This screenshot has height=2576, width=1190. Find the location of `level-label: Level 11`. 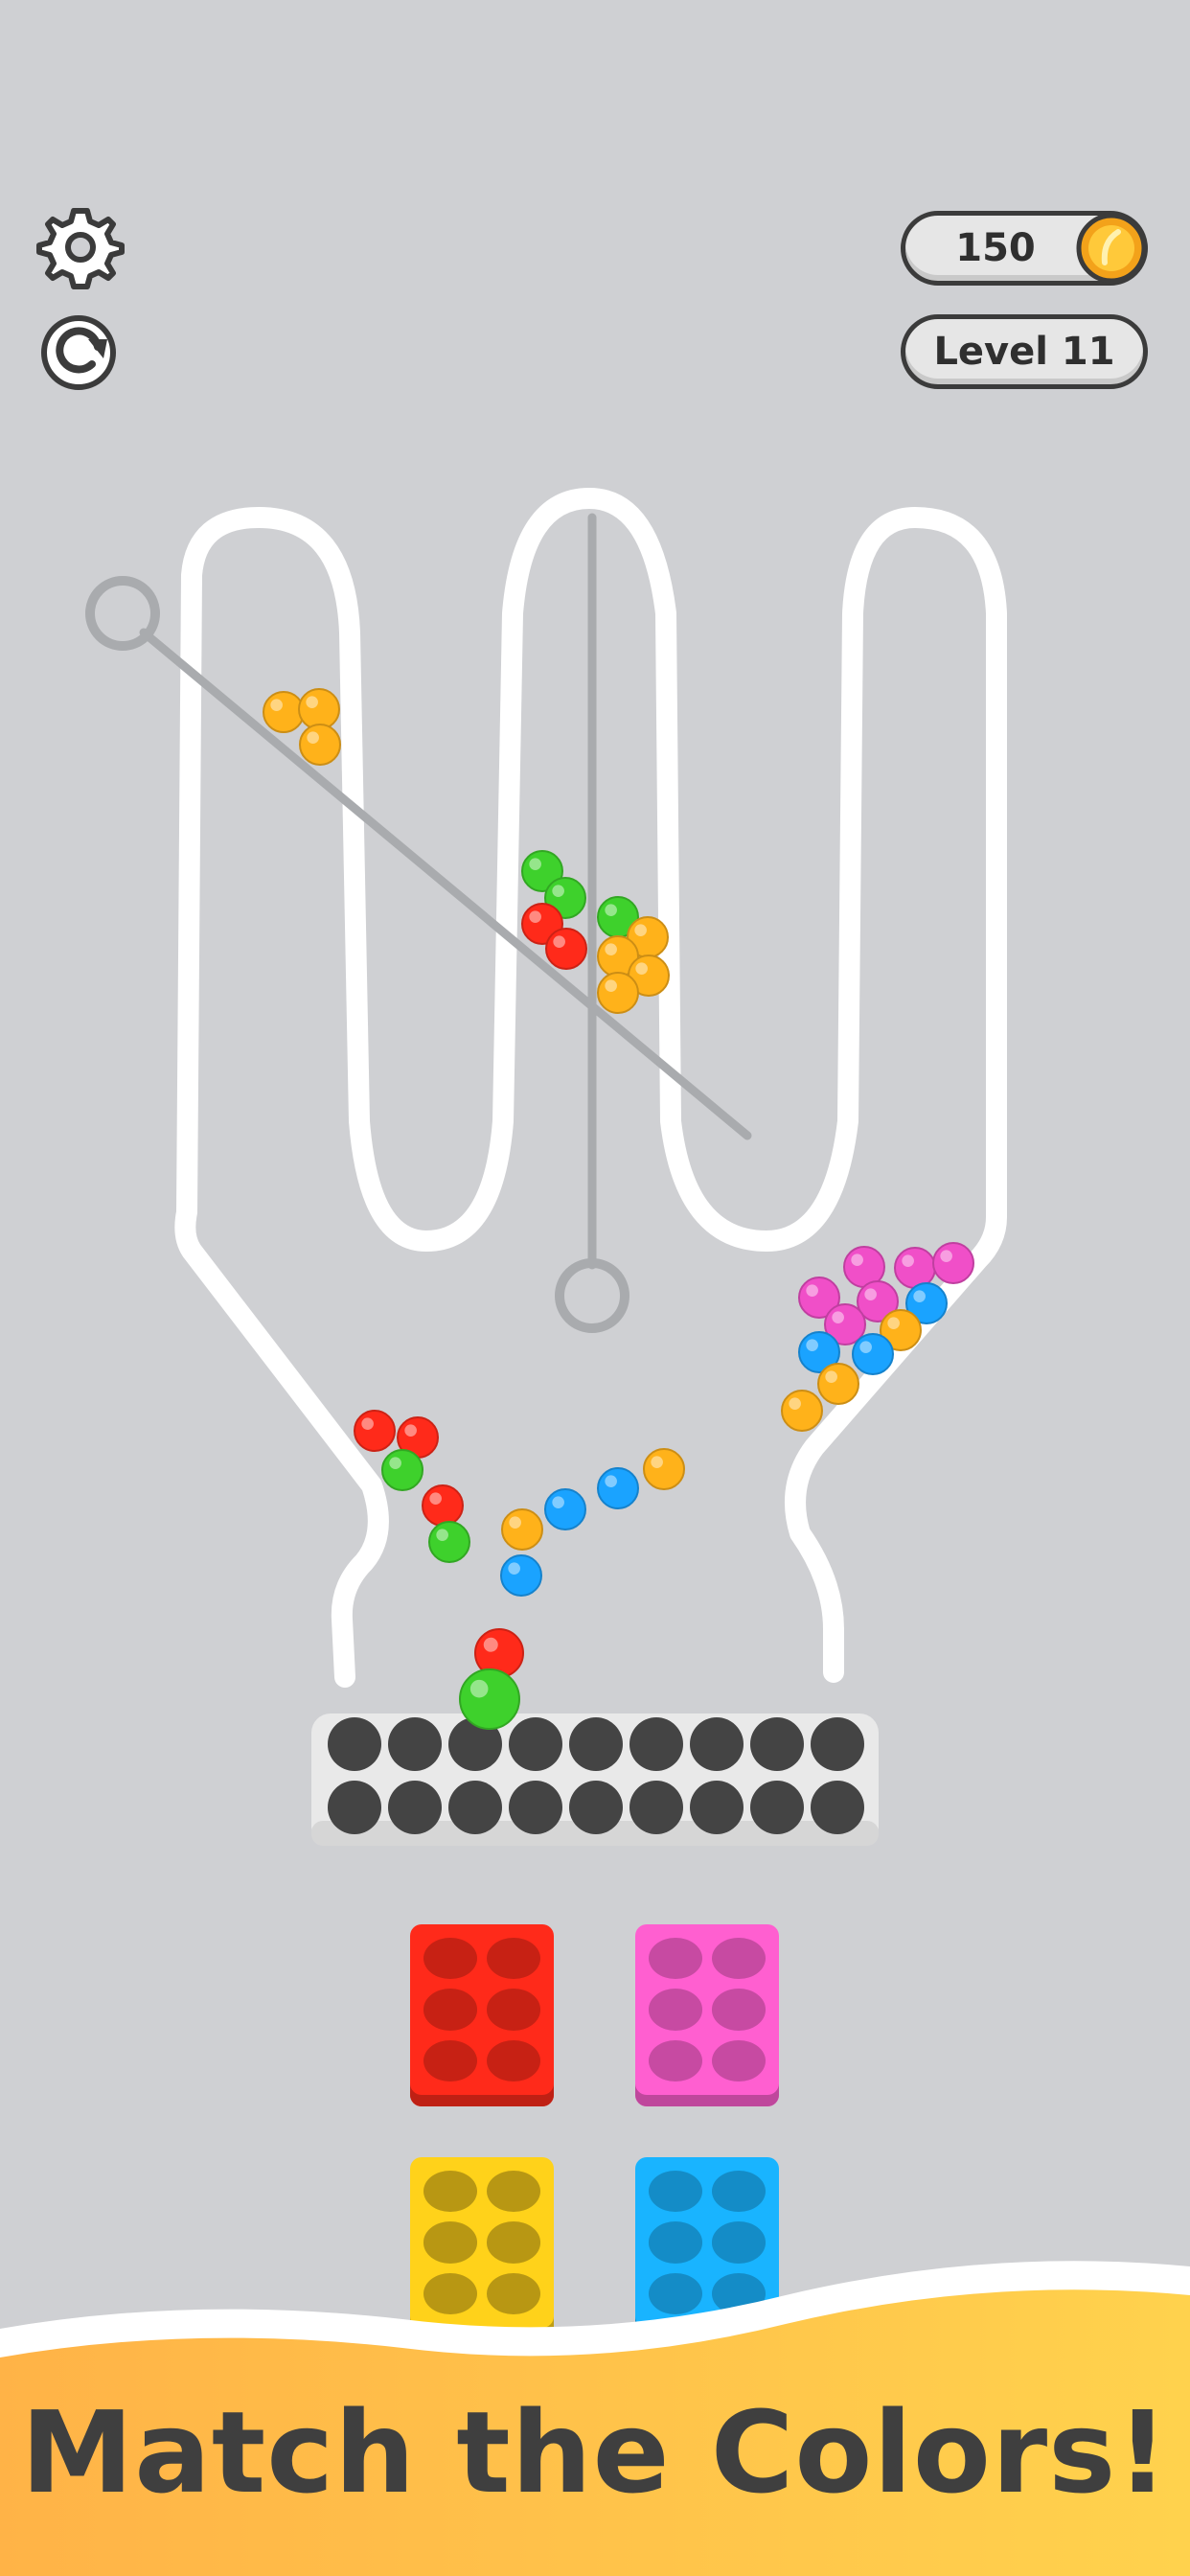

level-label: Level 11 is located at coordinates (1024, 352).